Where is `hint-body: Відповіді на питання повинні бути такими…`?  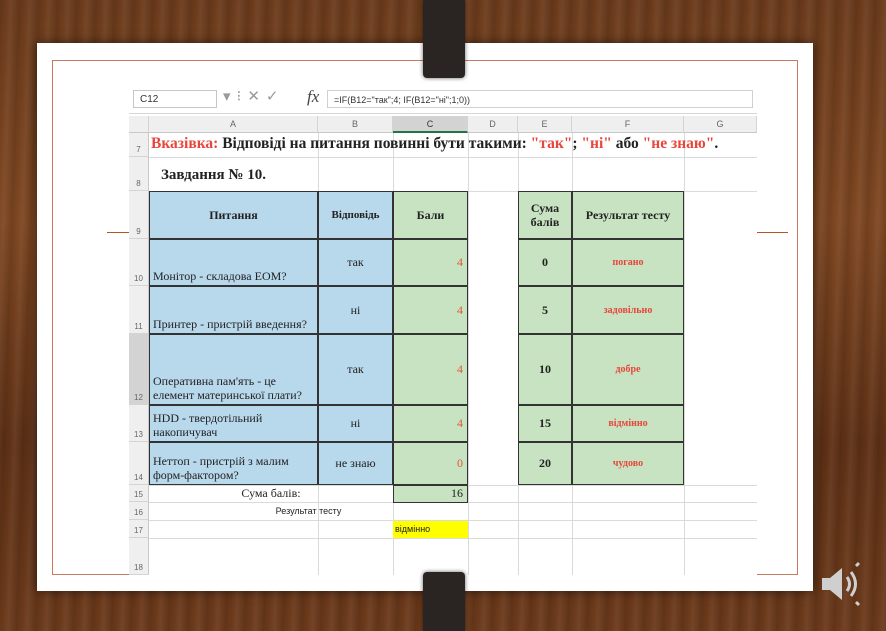 hint-body: Відповіді на питання повинні бути такими… is located at coordinates (374, 143).